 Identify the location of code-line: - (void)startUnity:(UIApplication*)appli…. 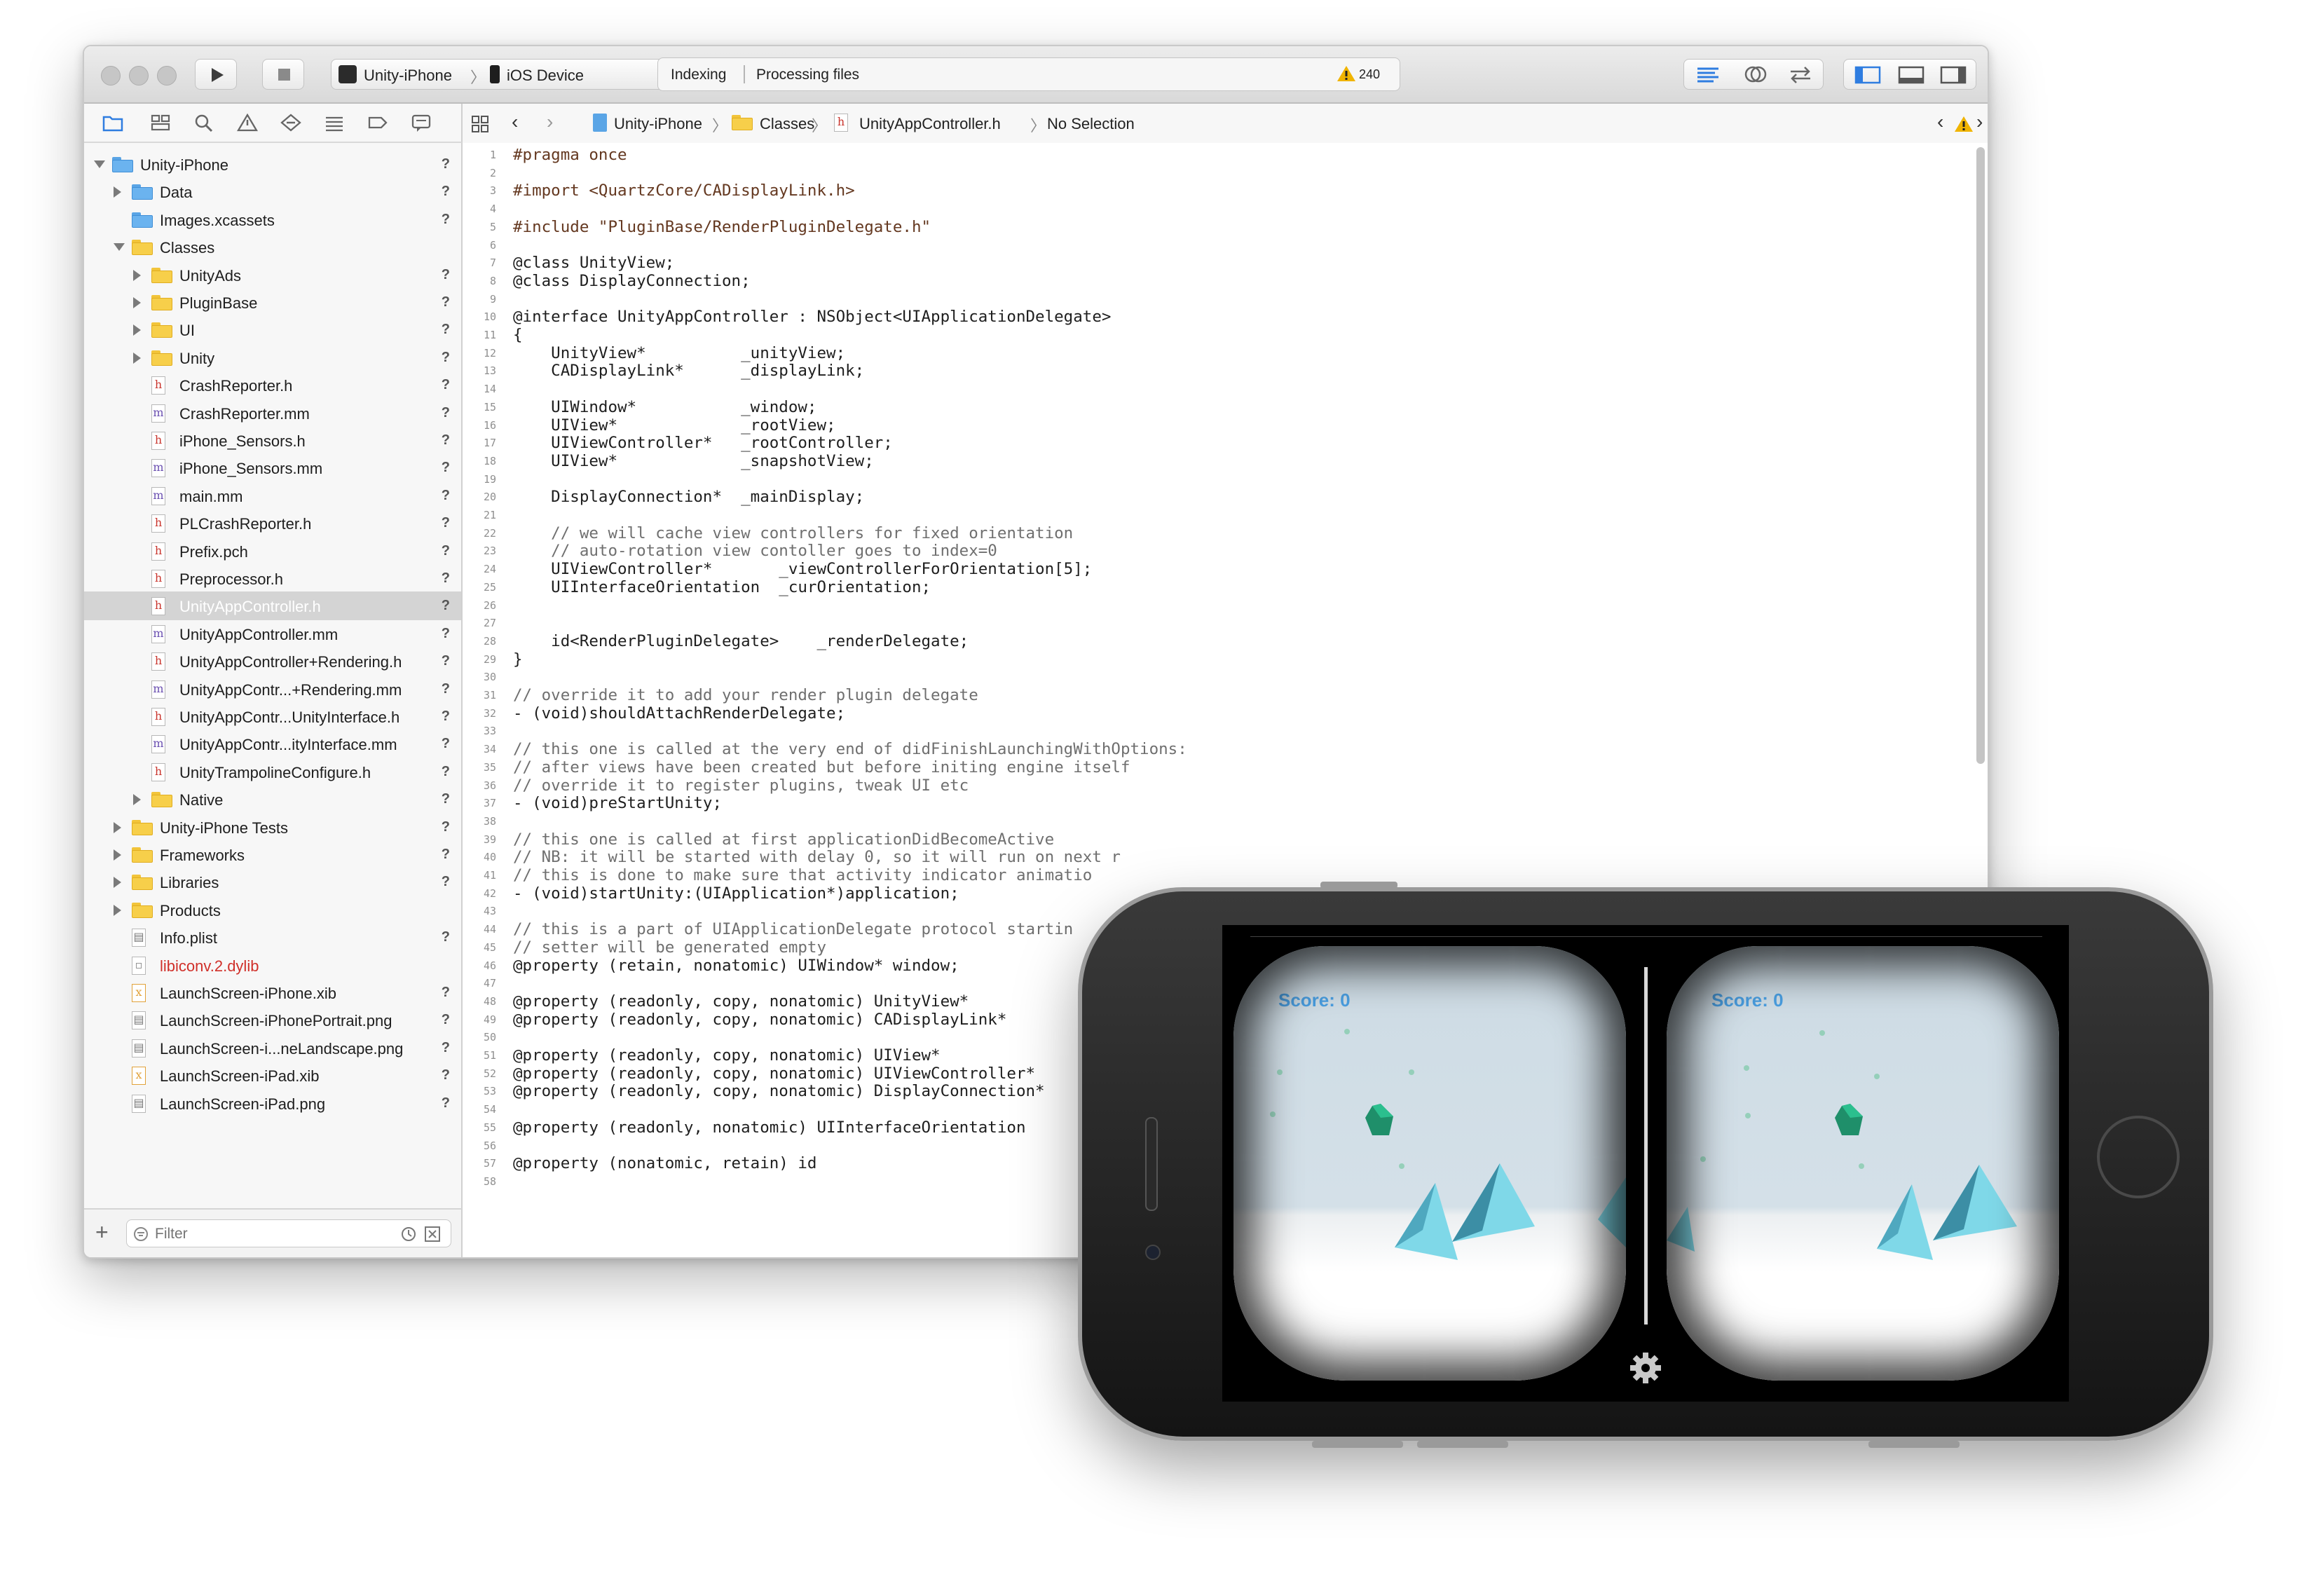
(736, 894).